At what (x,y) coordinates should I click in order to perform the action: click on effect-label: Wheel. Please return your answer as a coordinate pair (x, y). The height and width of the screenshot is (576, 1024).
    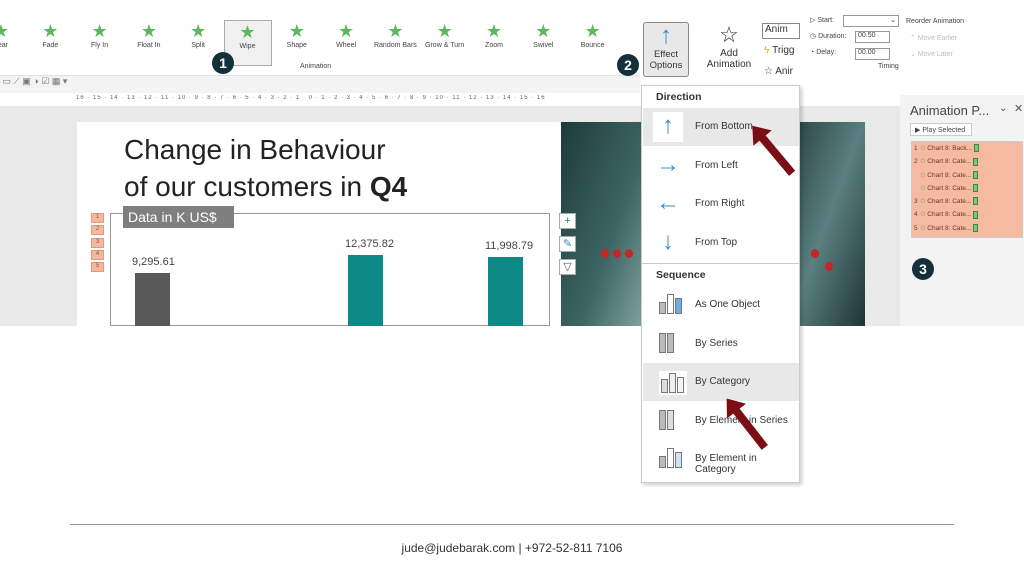
    Looking at the image, I should click on (346, 45).